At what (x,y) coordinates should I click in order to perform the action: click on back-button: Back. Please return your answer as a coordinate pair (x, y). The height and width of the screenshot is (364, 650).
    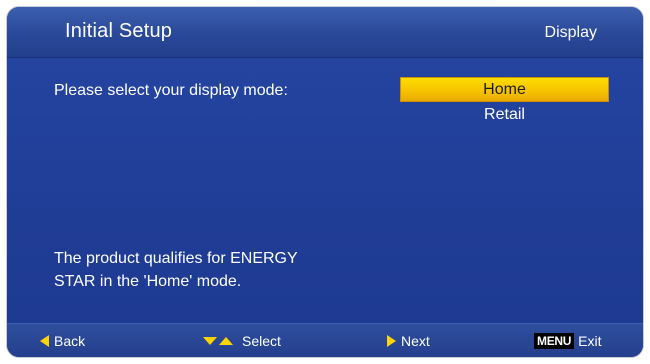
    Looking at the image, I should click on (62, 341).